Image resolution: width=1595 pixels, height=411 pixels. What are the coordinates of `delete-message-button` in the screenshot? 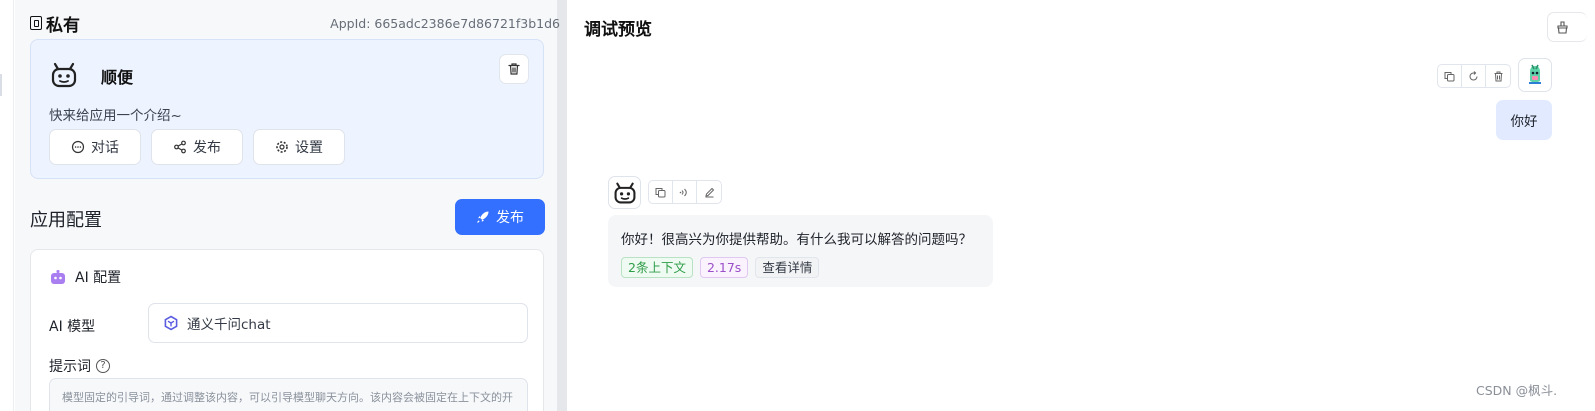 It's located at (1498, 76).